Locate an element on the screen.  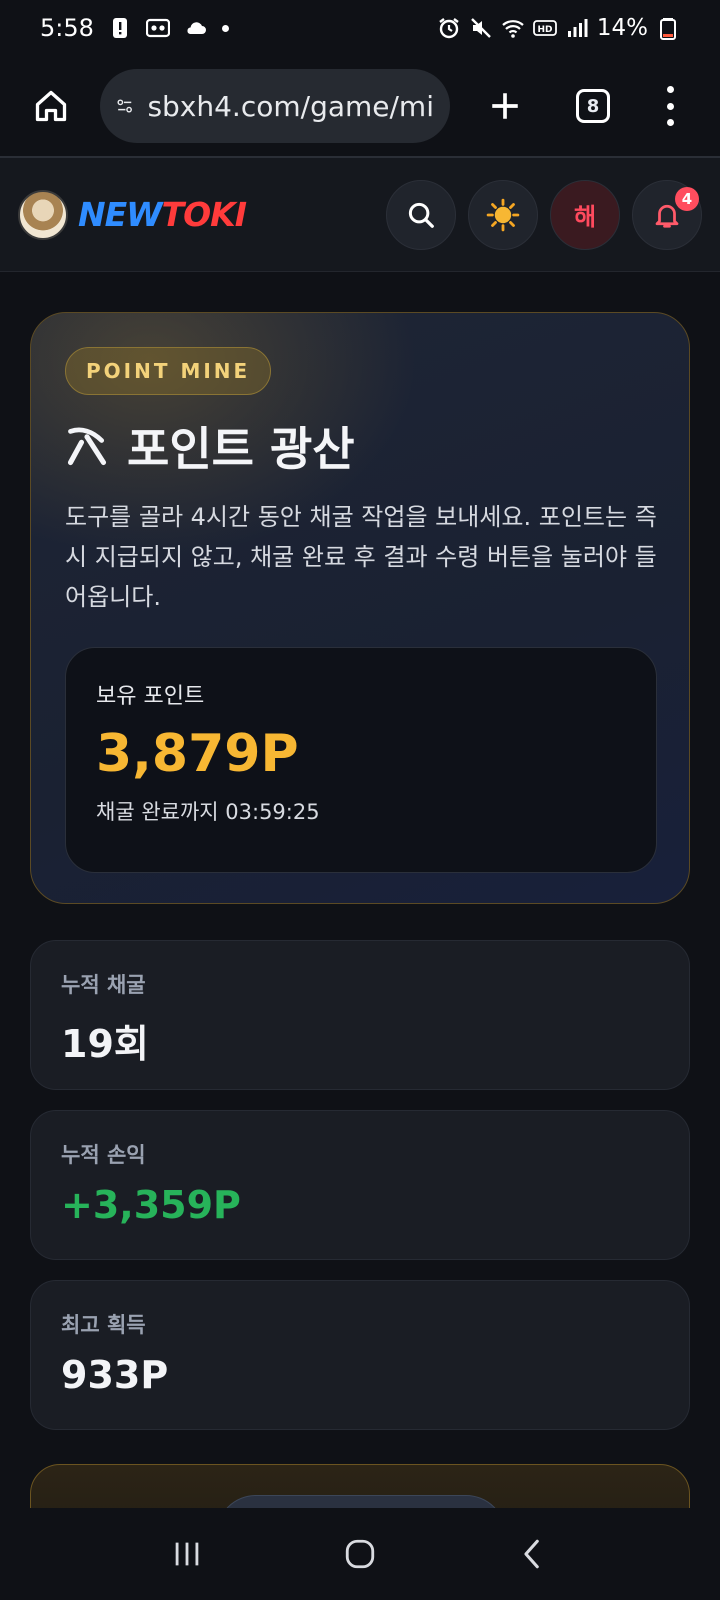
recents-button is located at coordinates (187, 1554).